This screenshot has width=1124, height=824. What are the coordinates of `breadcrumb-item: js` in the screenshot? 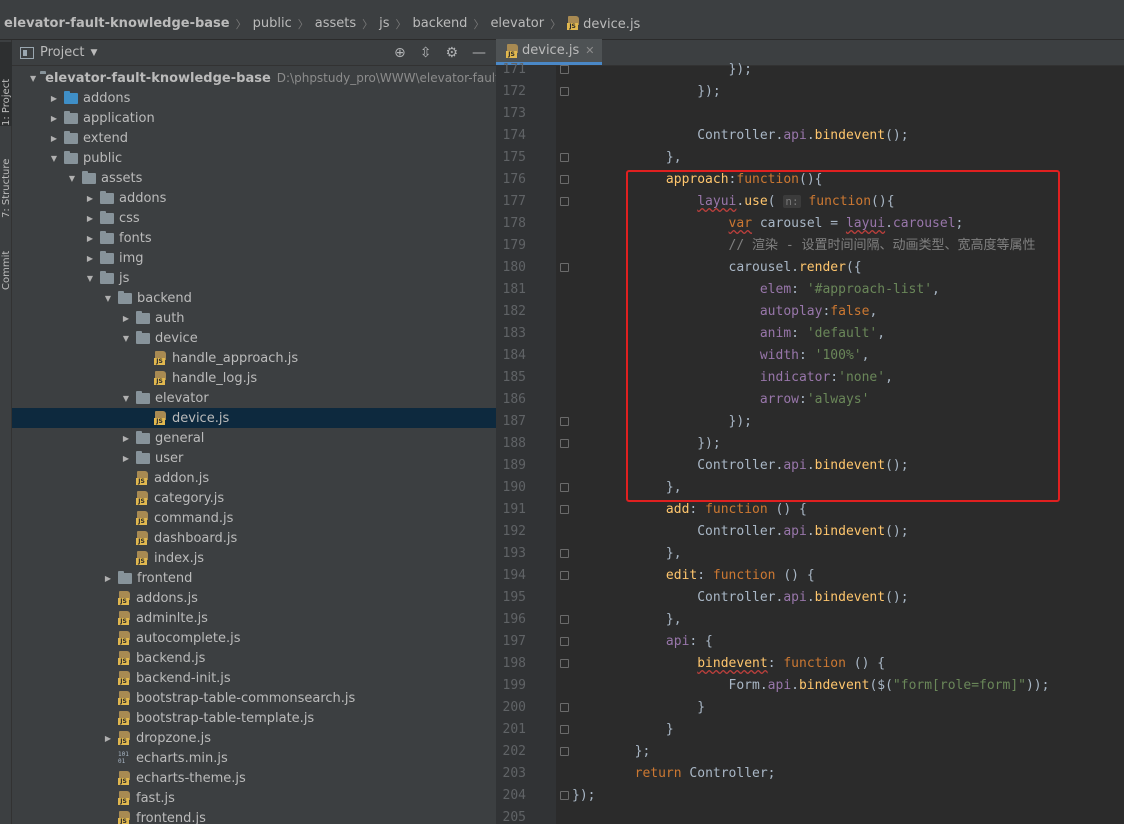 It's located at (384, 23).